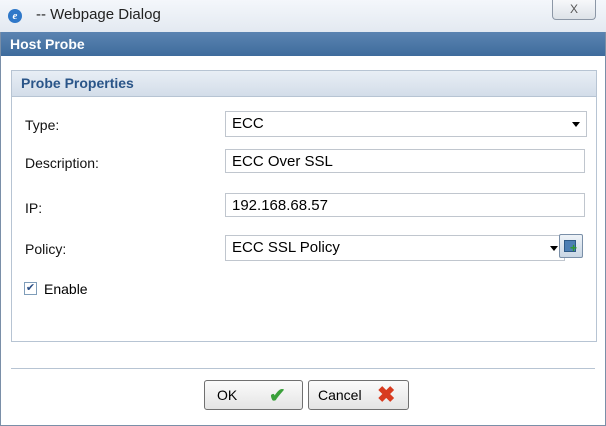  What do you see at coordinates (304, 84) in the screenshot?
I see `panel-title: Probe Properties` at bounding box center [304, 84].